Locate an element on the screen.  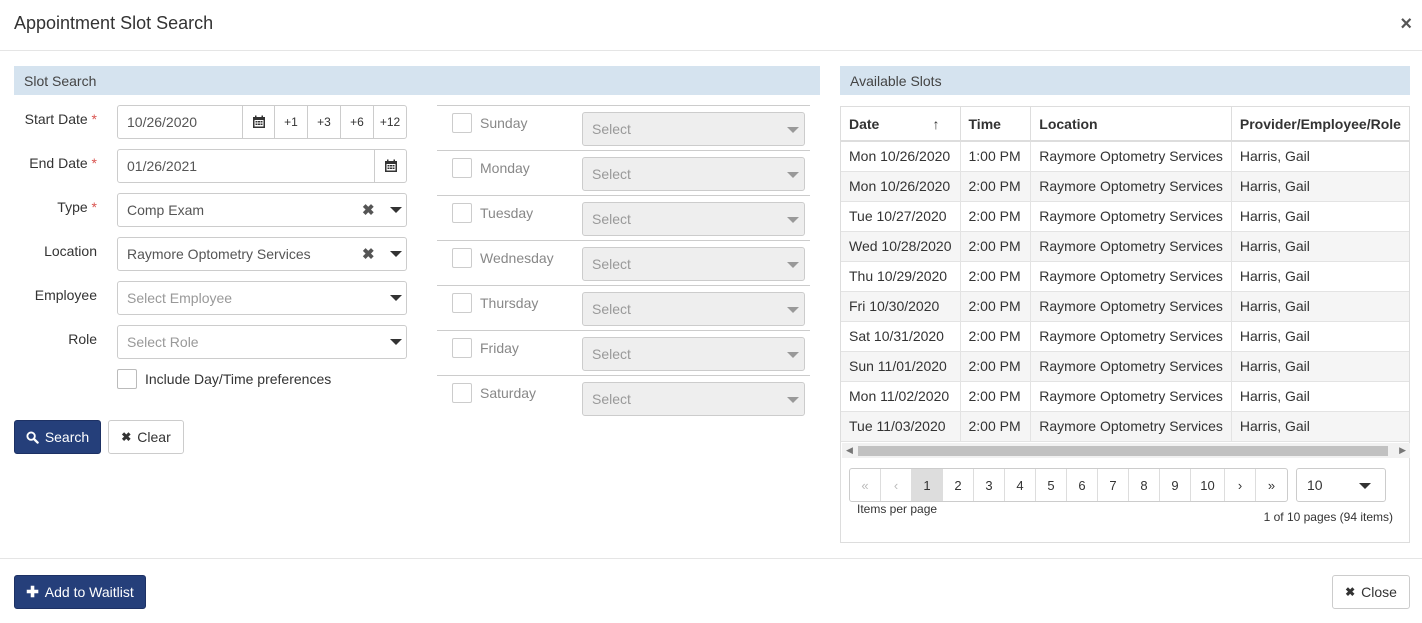
sort-arrow-icon: ↑ is located at coordinates (936, 123).